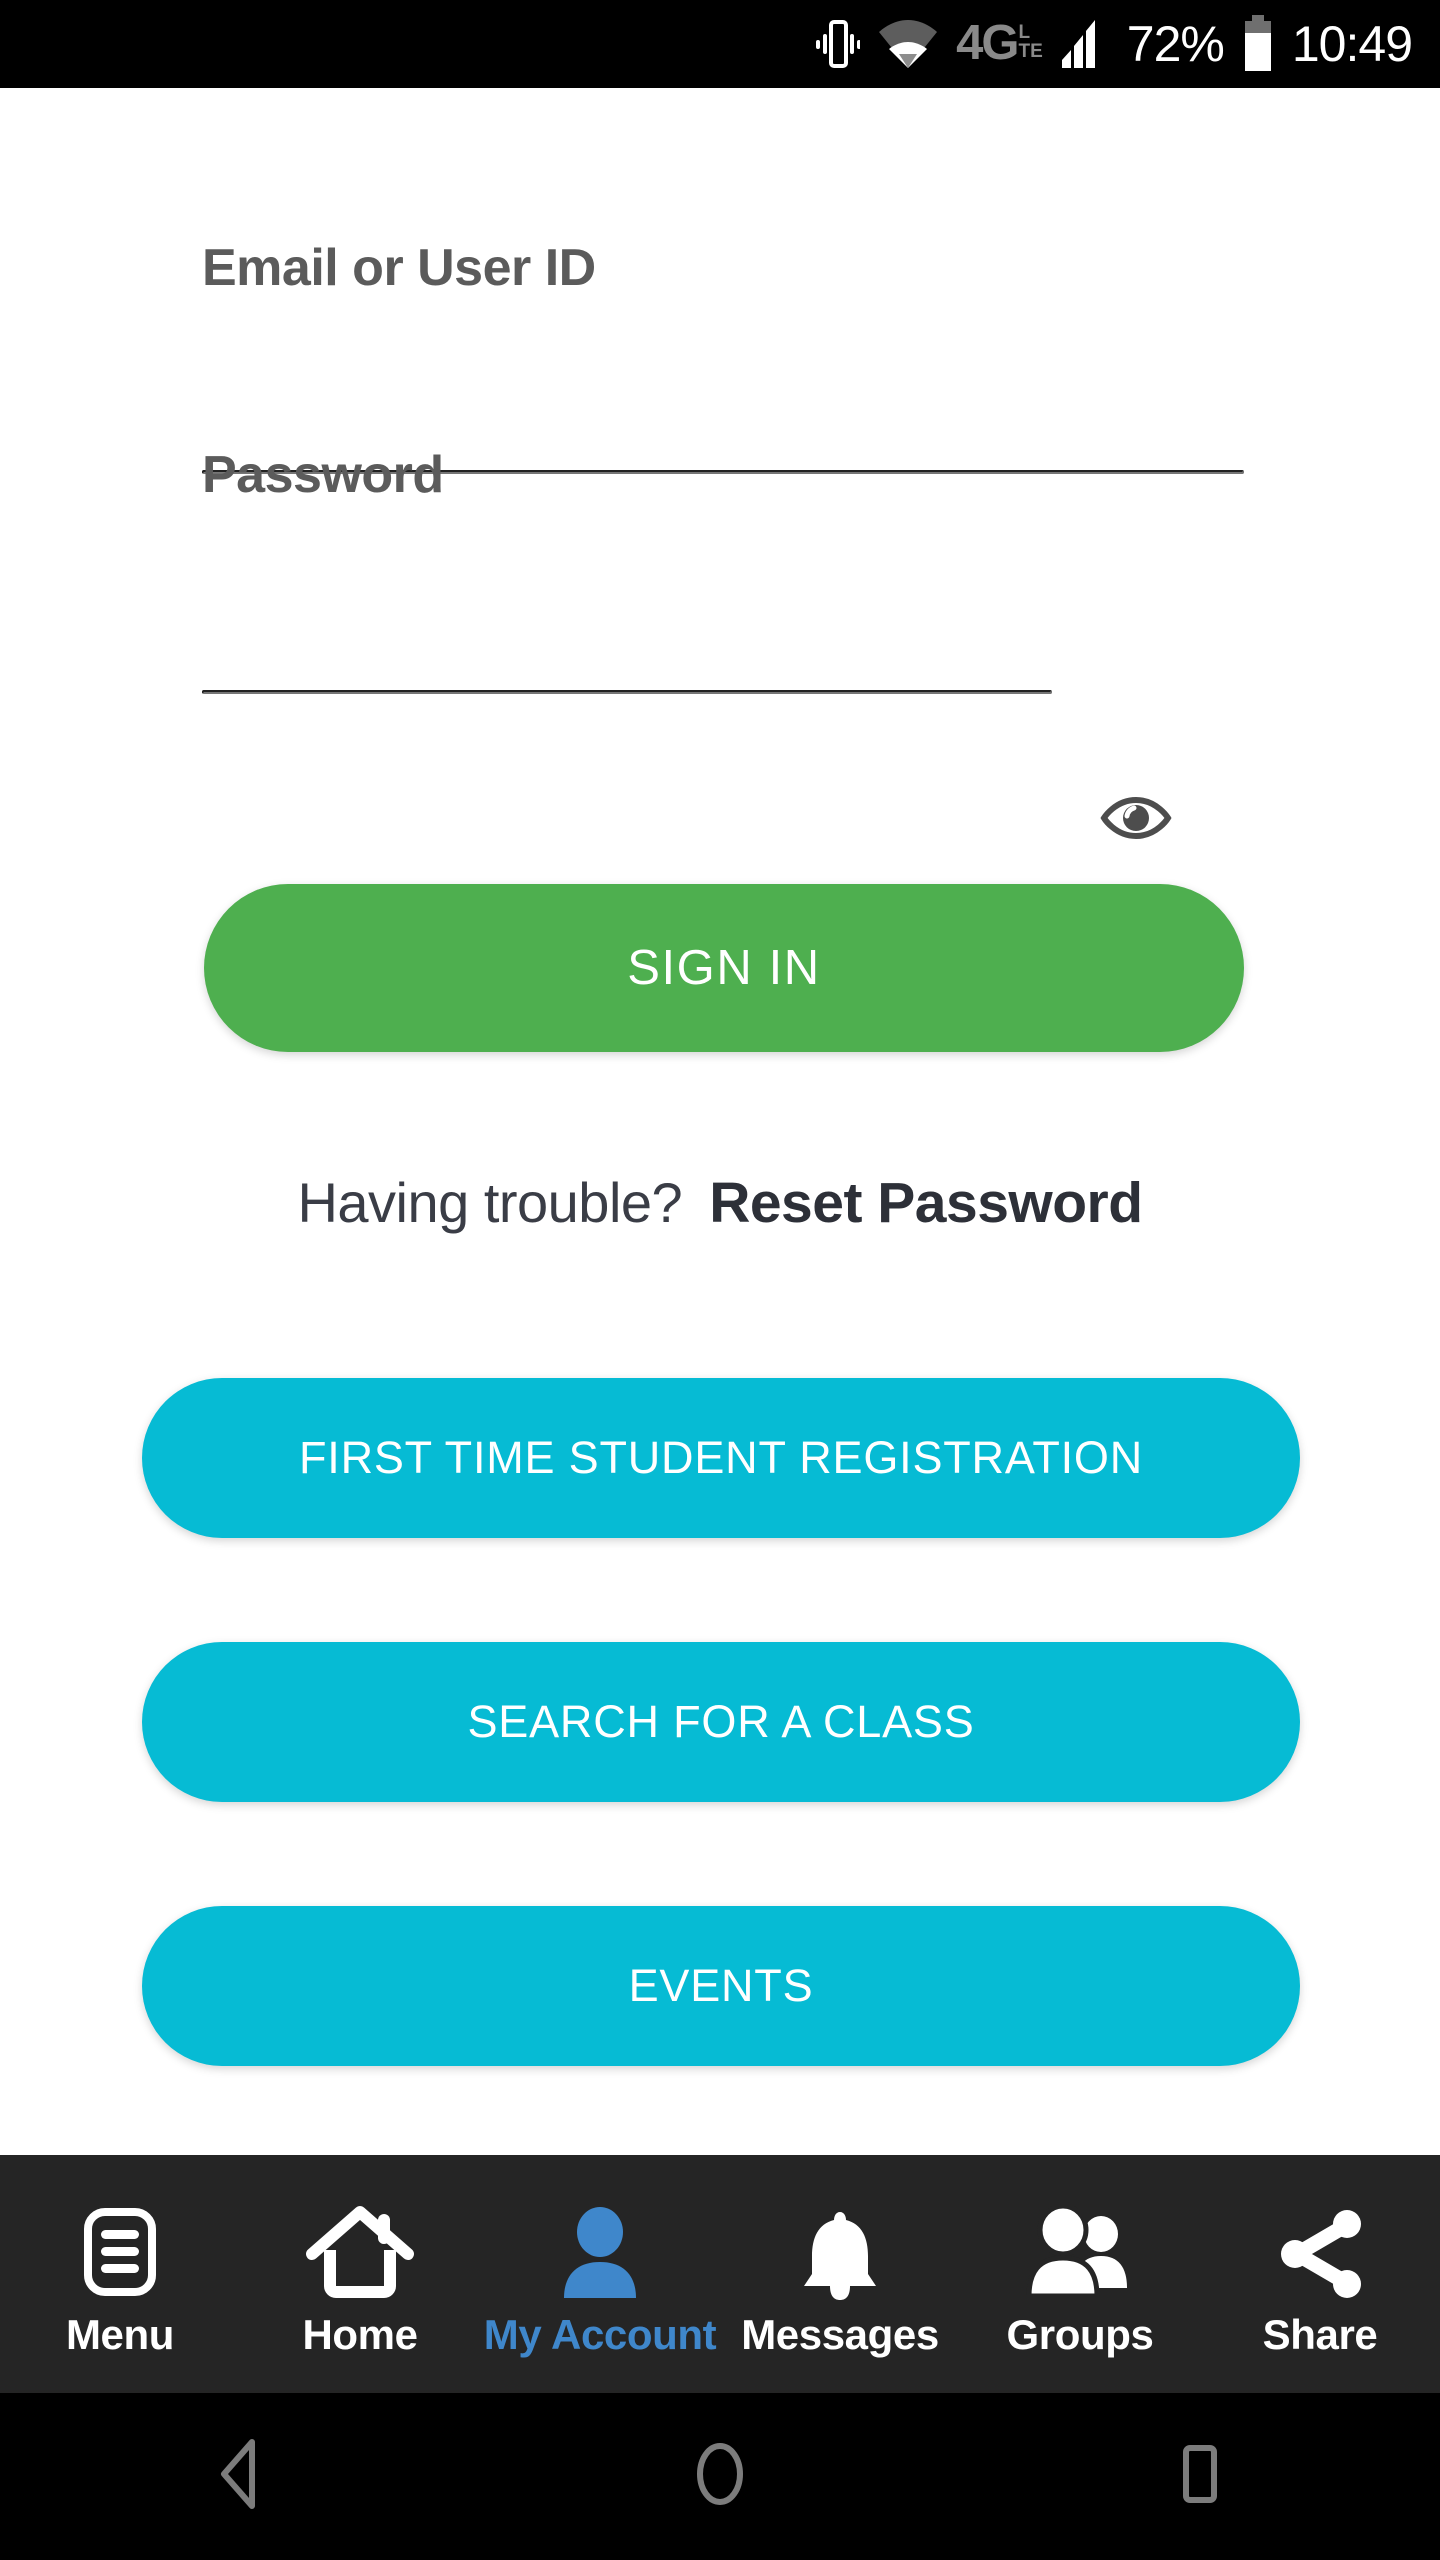 The height and width of the screenshot is (2560, 1440). Describe the element at coordinates (1080, 2255) in the screenshot. I see `groups-icon` at that location.